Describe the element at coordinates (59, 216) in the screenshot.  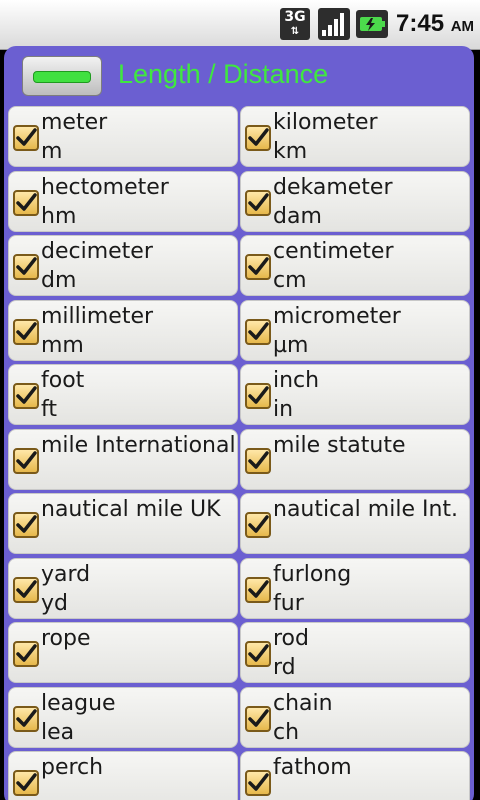
I see `unit-abbreviation: hm` at that location.